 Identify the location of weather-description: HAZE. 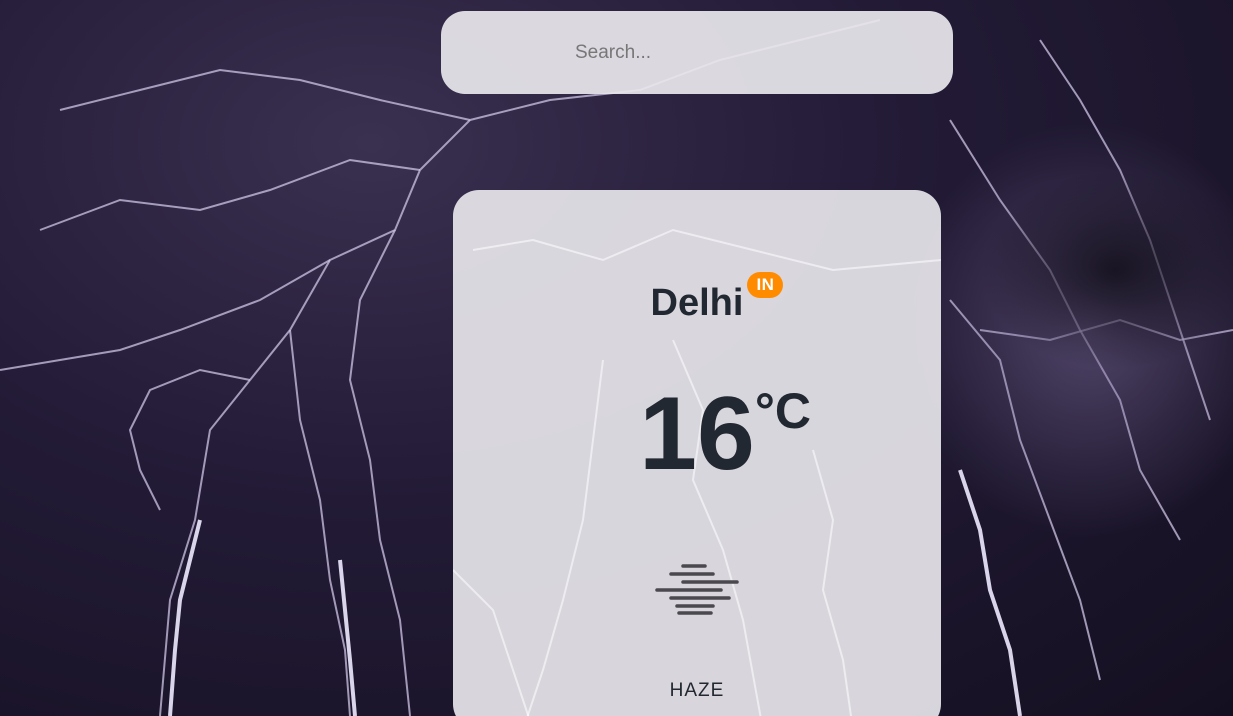
(697, 690).